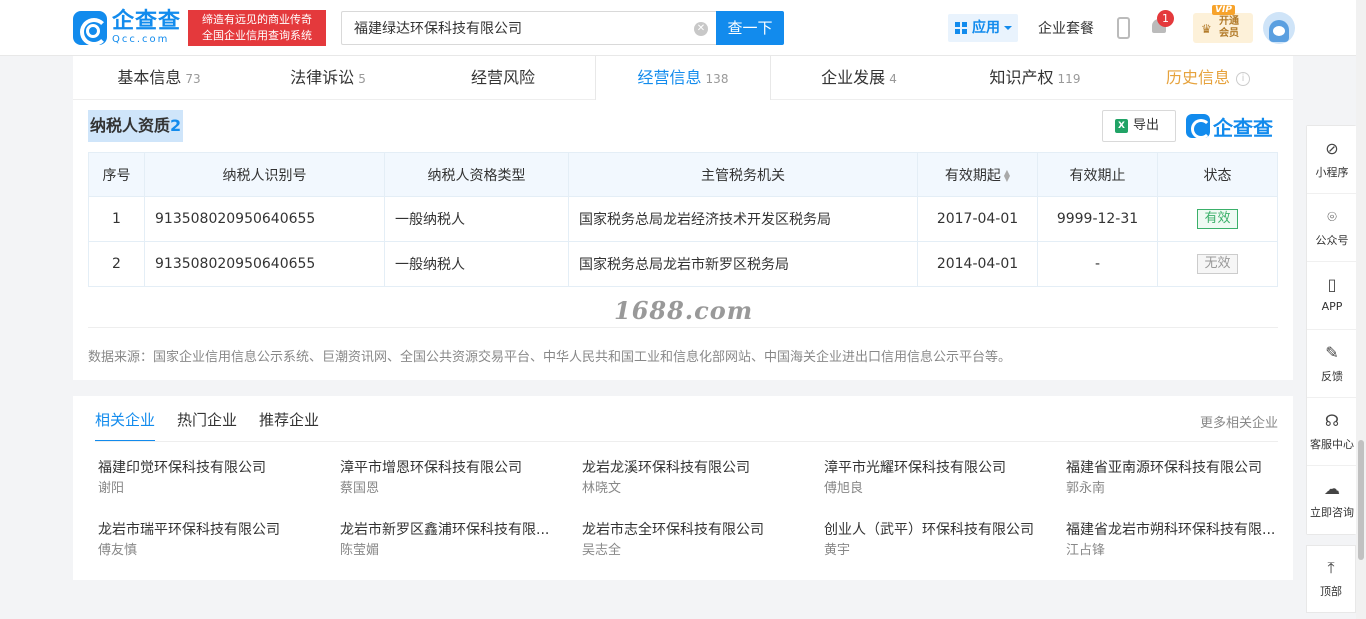 The width and height of the screenshot is (1366, 619). I want to click on qr-scan-icon: ⌾, so click(1332, 216).